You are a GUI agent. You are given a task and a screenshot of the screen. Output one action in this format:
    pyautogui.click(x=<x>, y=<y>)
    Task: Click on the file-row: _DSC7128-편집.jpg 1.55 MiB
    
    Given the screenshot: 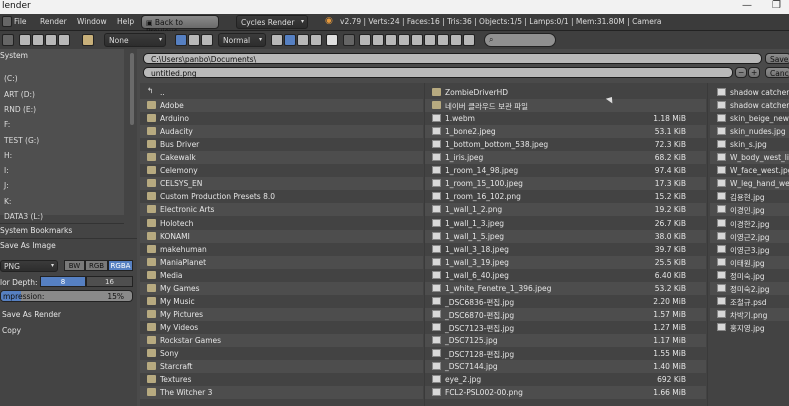 What is the action you would take?
    pyautogui.click(x=565, y=353)
    